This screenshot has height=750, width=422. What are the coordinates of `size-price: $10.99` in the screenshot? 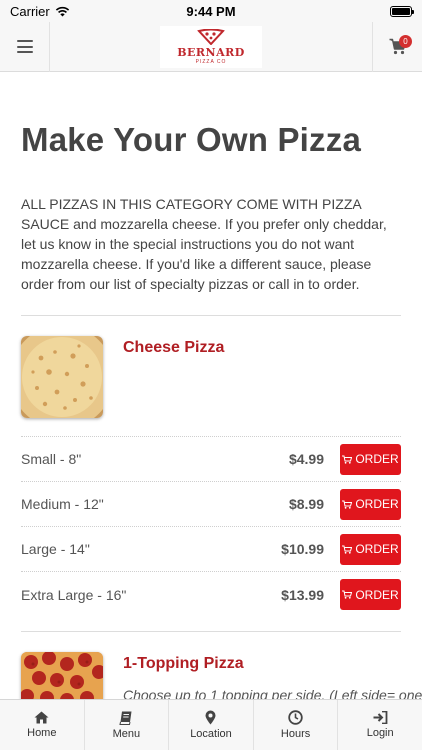 It's located at (302, 549).